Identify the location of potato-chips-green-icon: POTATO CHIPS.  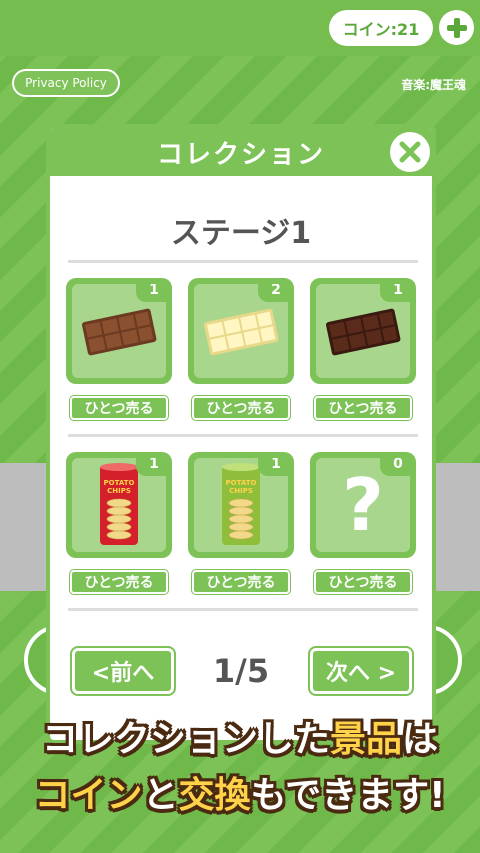
(241, 504).